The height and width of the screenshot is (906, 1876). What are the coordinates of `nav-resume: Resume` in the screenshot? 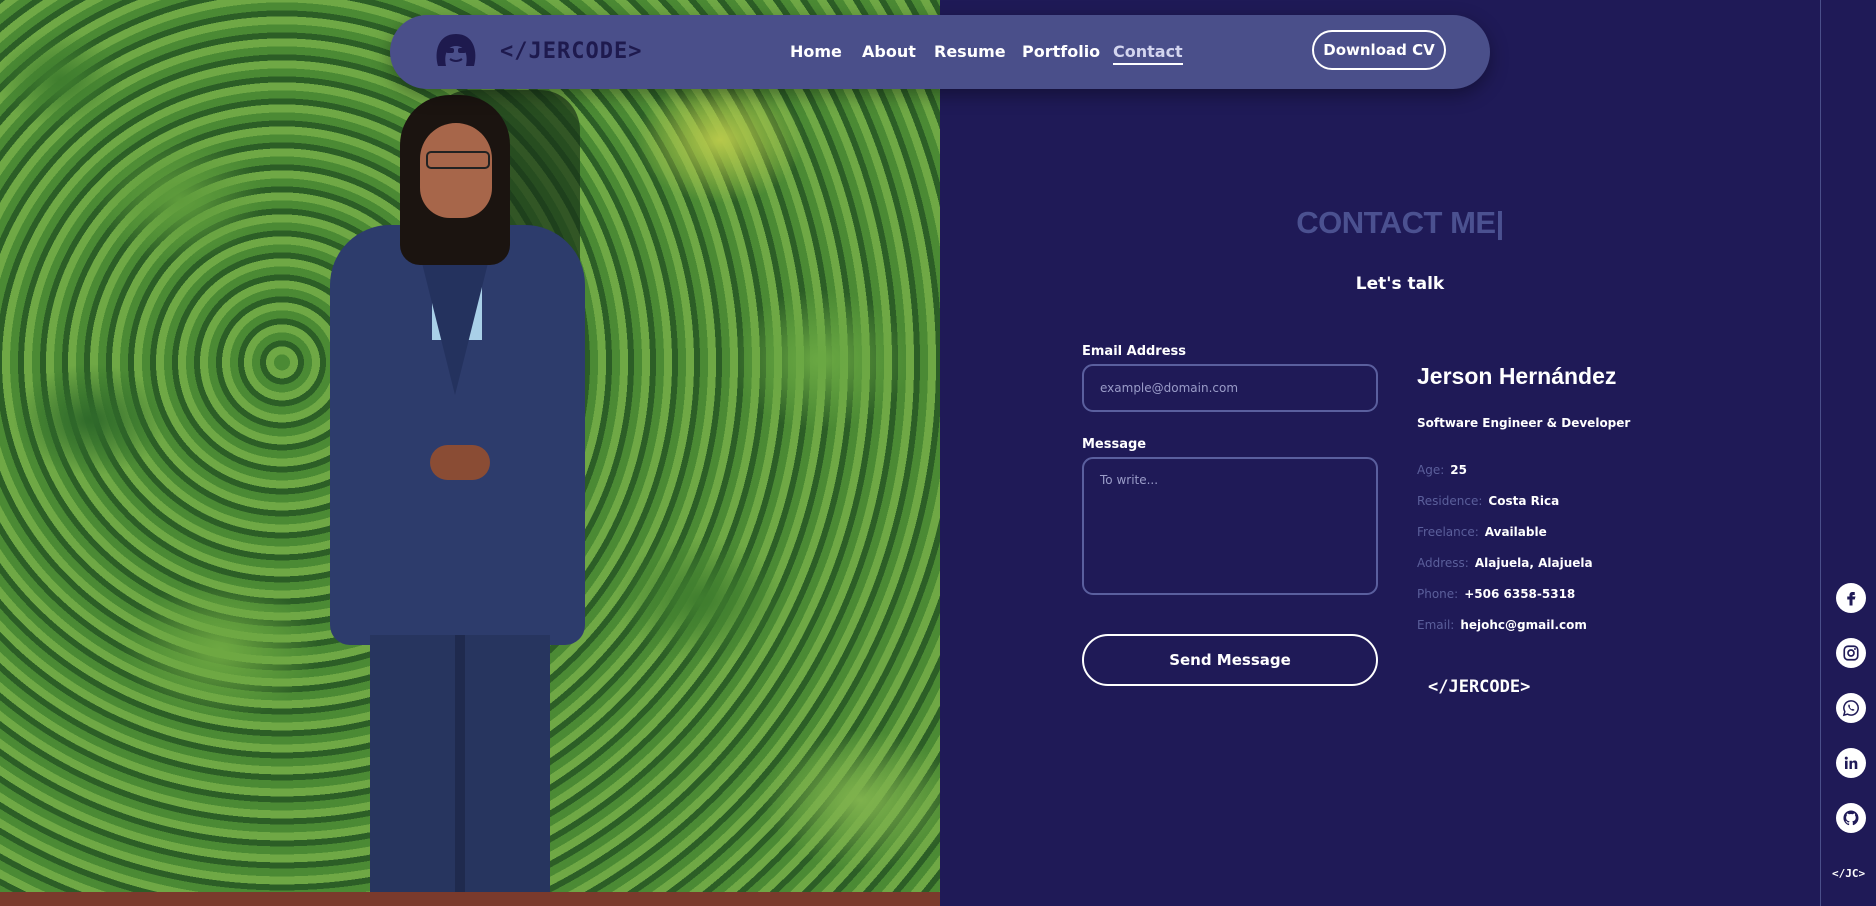 It's located at (970, 51).